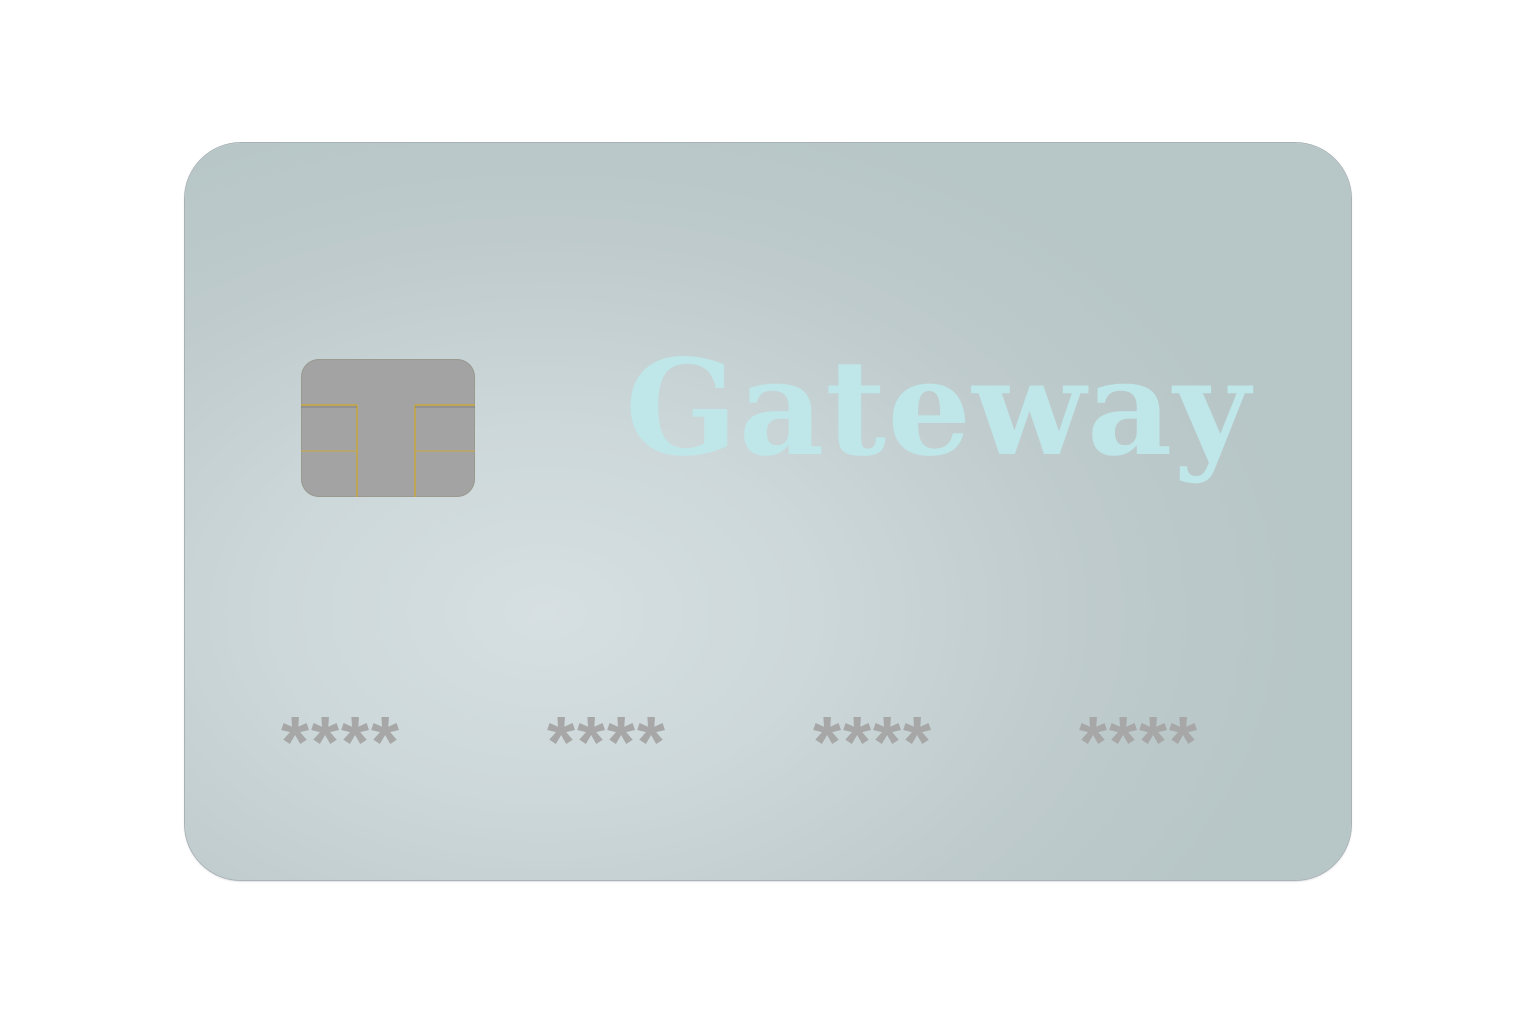  I want to click on chip-contacts, so click(388, 450).